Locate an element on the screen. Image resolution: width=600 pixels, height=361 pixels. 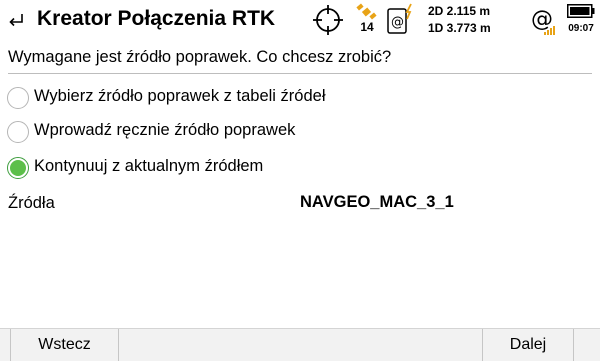
device-link-icon: @ is located at coordinates (401, 19).